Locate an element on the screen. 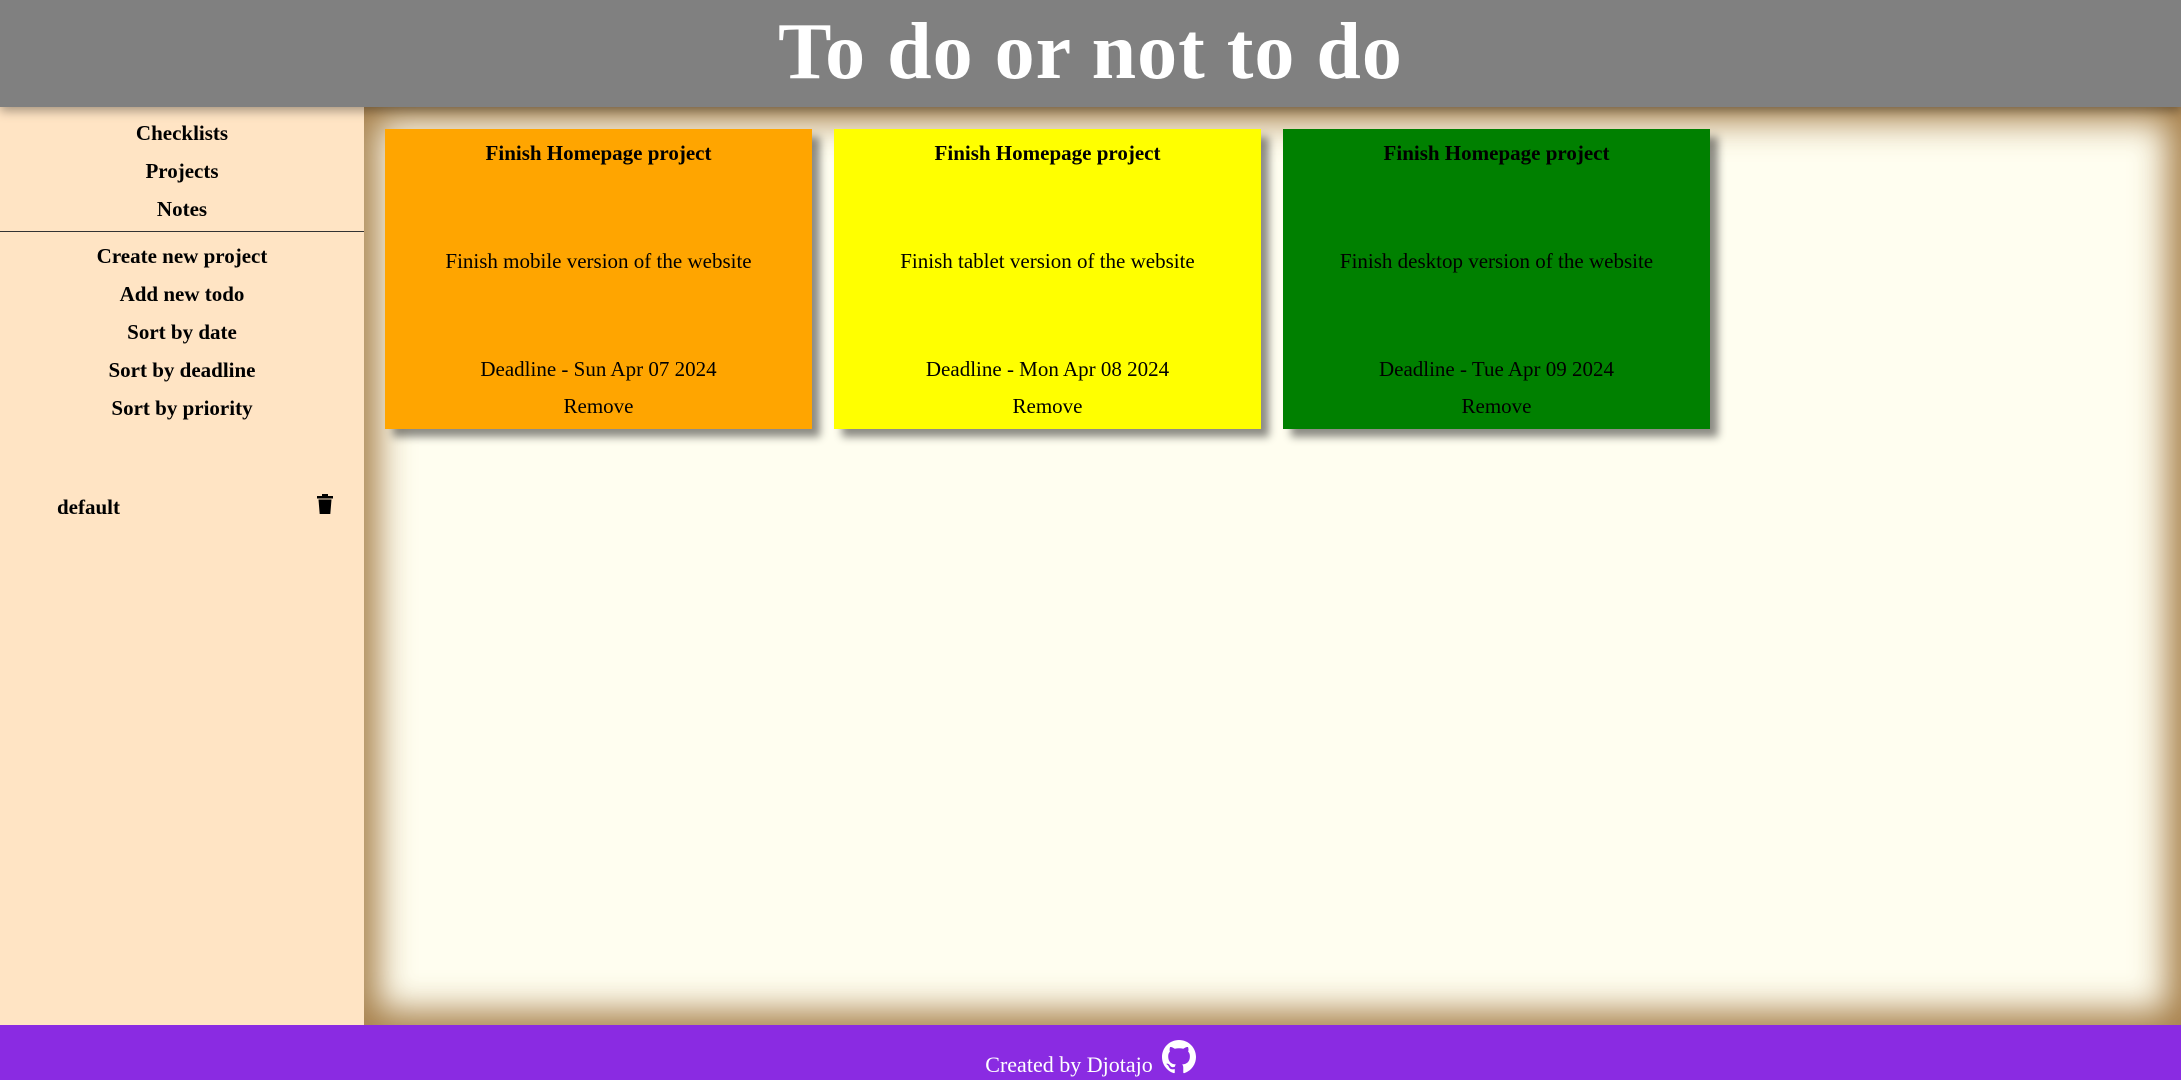 Image resolution: width=2181 pixels, height=1080 pixels. create-project-button: Create new project is located at coordinates (182, 256).